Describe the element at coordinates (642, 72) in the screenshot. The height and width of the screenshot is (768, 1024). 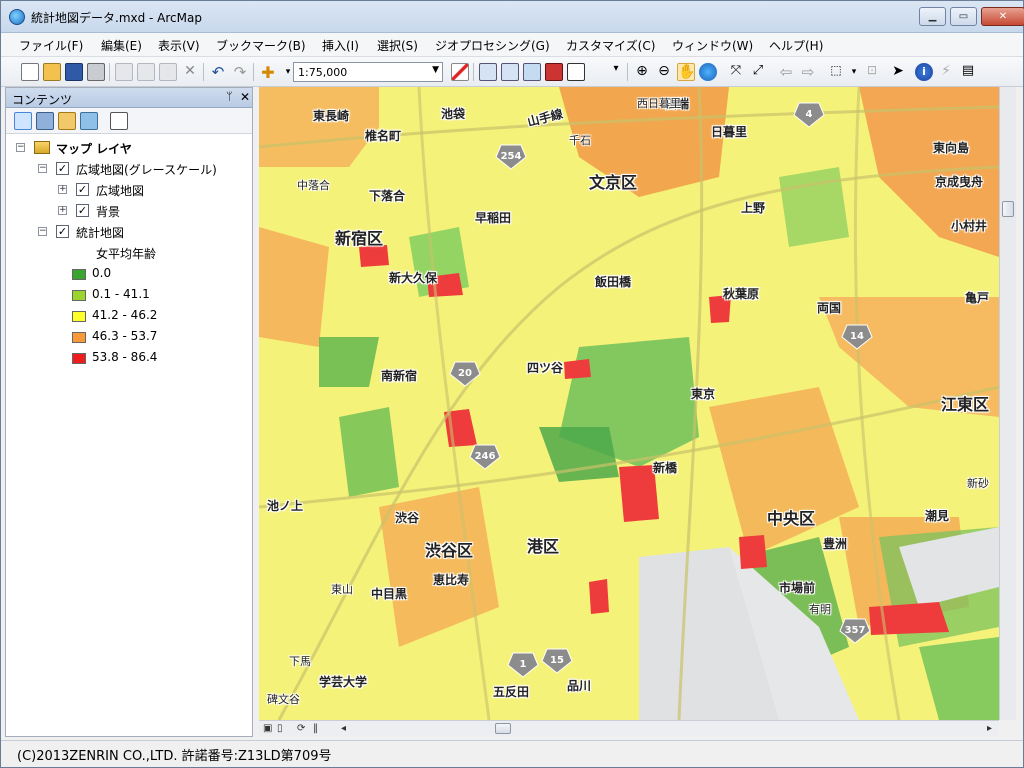
I see `zoom-in-icon: ⊕` at that location.